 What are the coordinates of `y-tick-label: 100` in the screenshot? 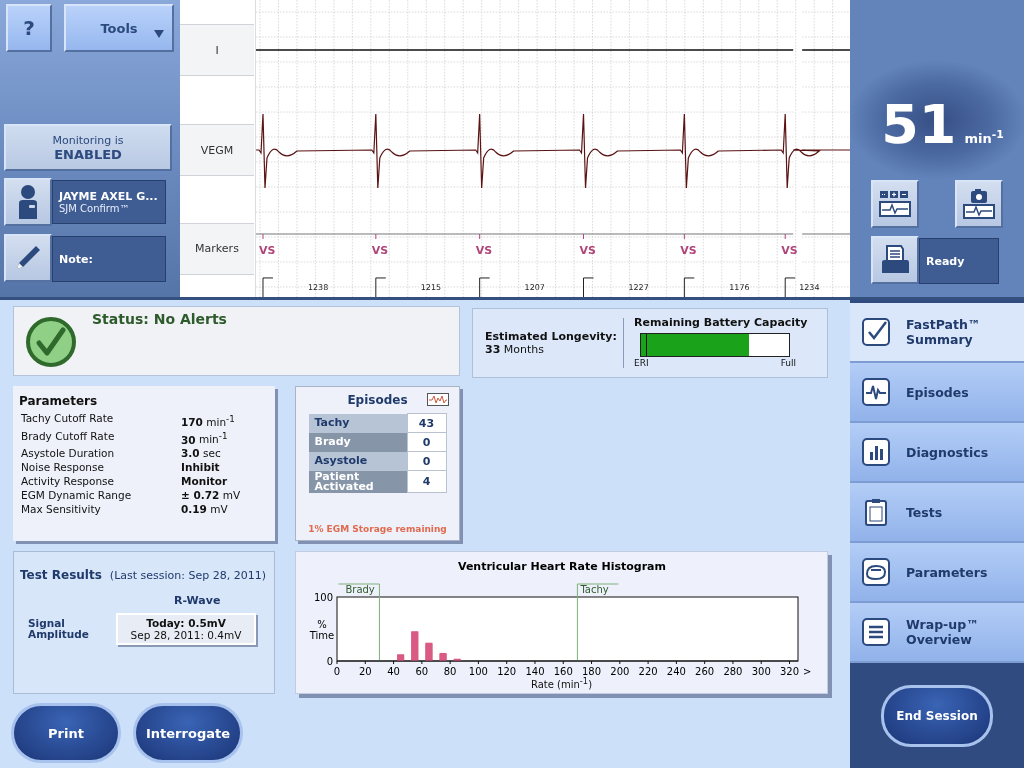 It's located at (323, 597).